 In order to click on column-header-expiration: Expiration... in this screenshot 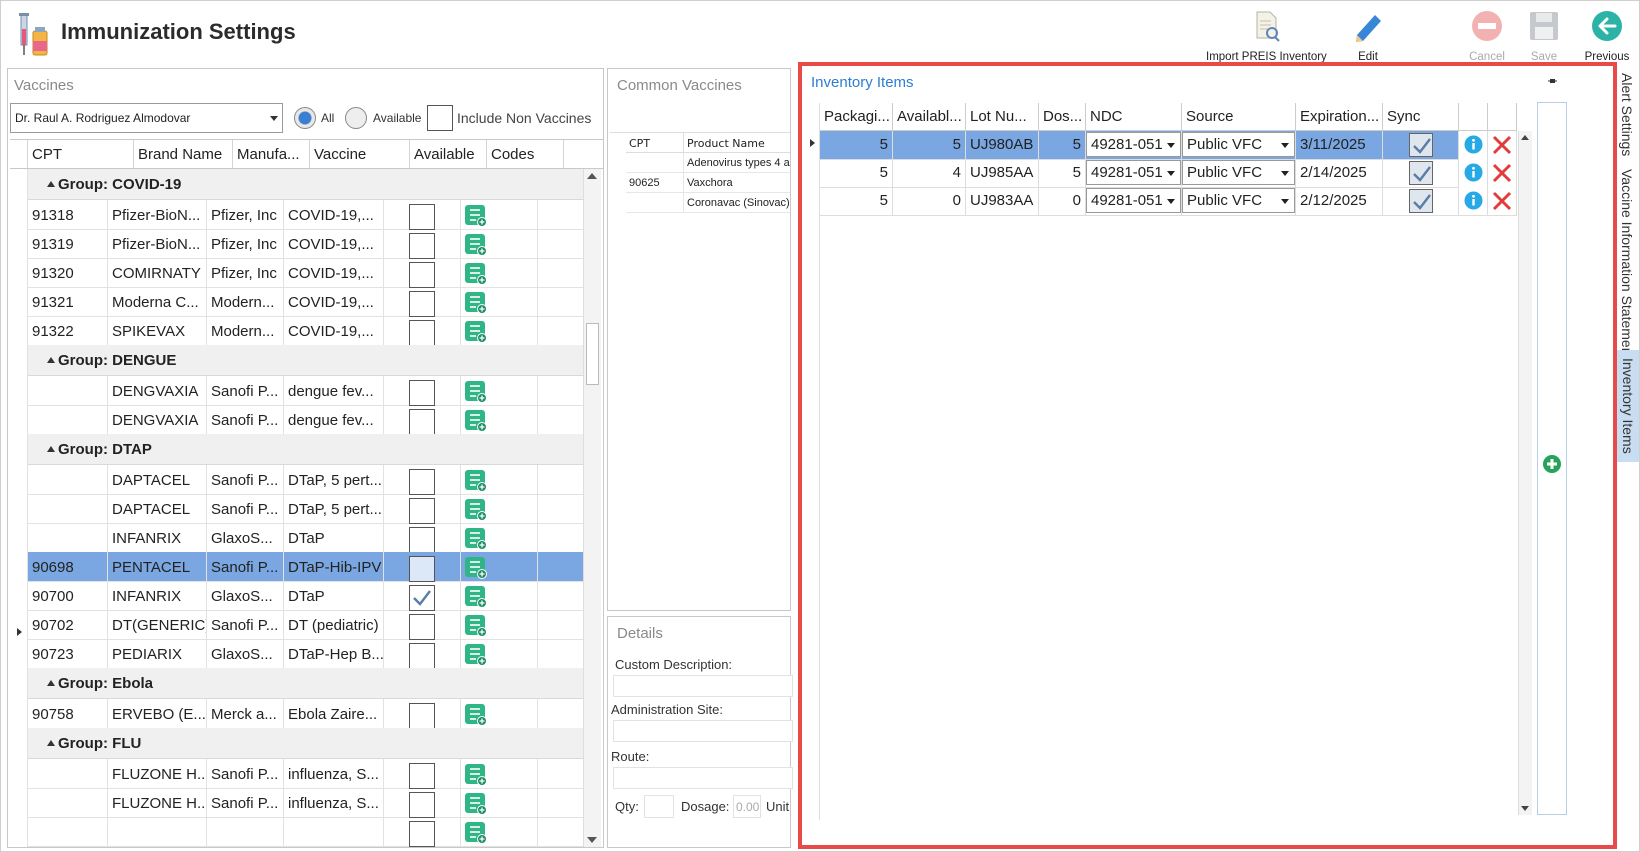, I will do `click(1339, 117)`.